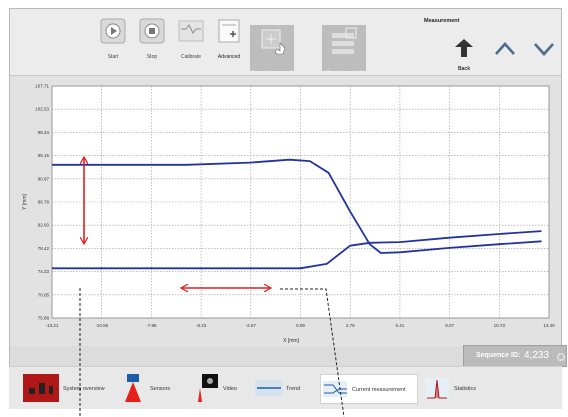 The height and width of the screenshot is (417, 568). I want to click on y-tick-label: 78.42, so click(44, 248).